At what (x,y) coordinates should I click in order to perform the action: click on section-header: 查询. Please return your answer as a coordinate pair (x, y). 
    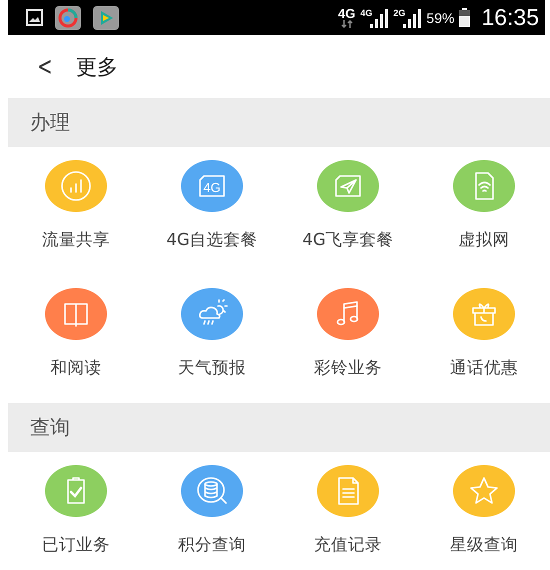
    Looking at the image, I should click on (279, 427).